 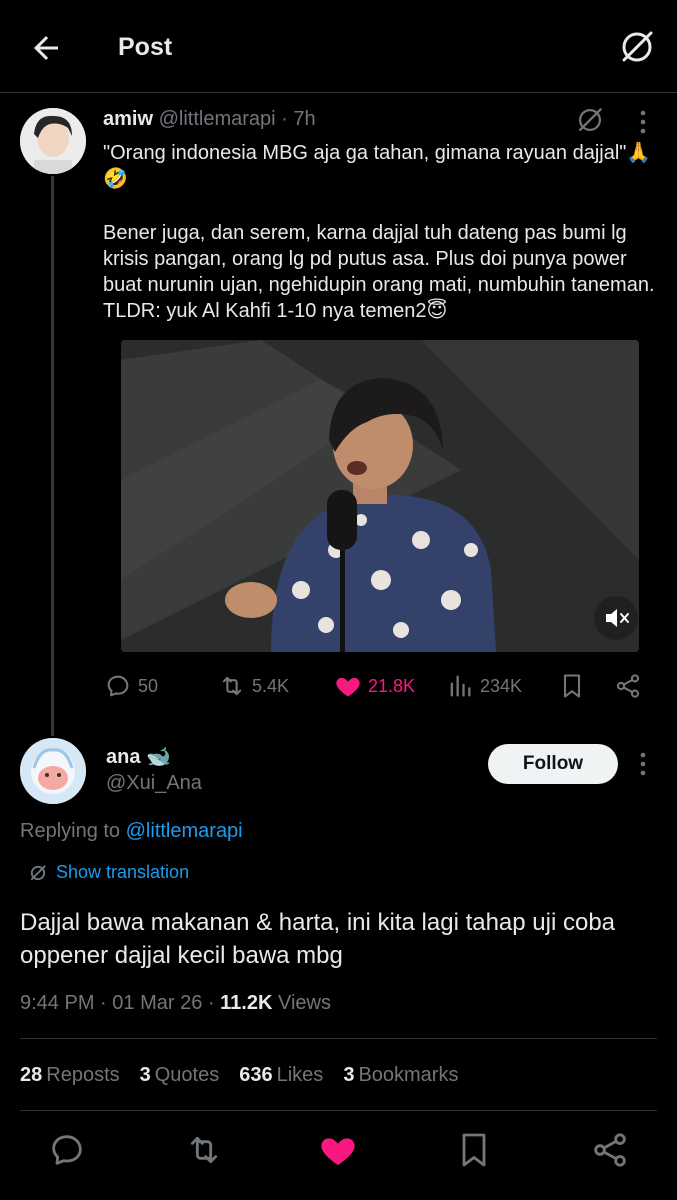 What do you see at coordinates (300, 1075) in the screenshot?
I see `likes-label: Likes` at bounding box center [300, 1075].